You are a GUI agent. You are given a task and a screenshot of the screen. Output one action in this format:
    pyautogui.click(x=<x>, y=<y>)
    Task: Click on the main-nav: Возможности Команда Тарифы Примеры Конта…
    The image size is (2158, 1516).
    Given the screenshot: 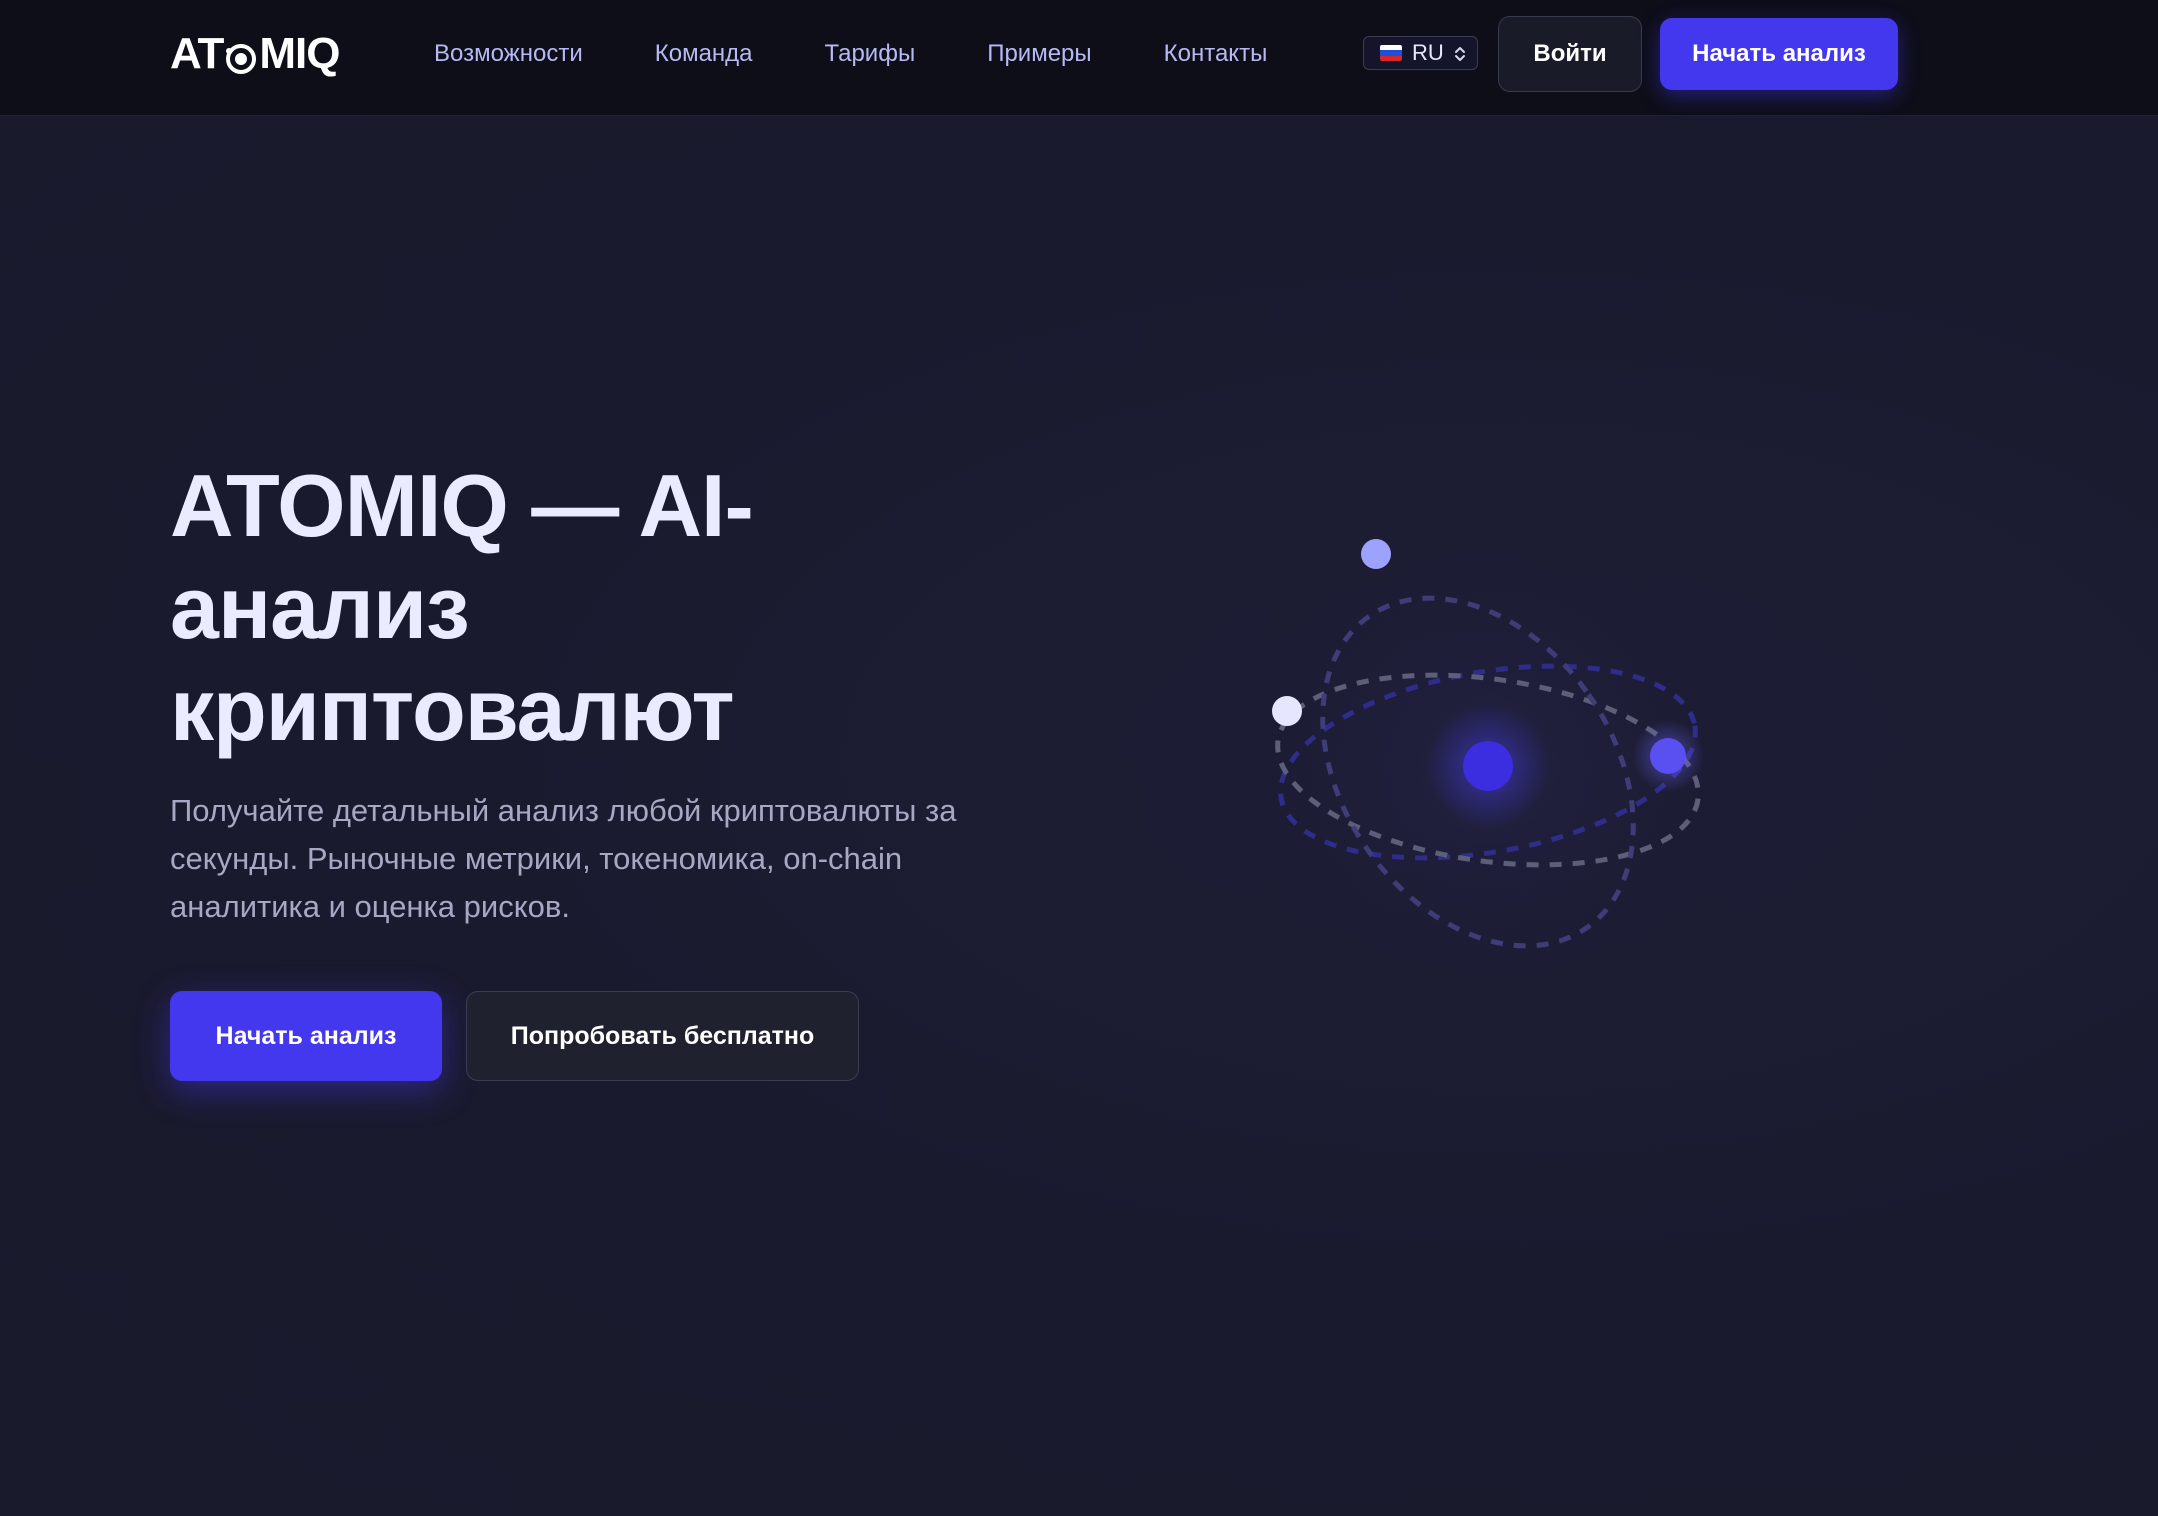 What is the action you would take?
    pyautogui.click(x=850, y=54)
    